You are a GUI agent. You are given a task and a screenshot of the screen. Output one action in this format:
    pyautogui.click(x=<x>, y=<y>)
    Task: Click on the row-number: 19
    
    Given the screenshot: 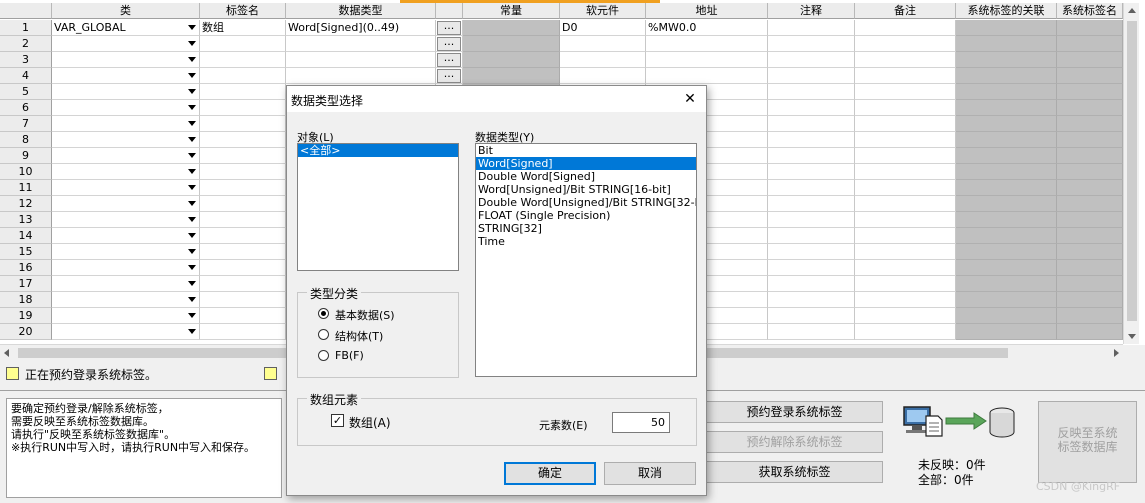 What is the action you would take?
    pyautogui.click(x=26, y=316)
    